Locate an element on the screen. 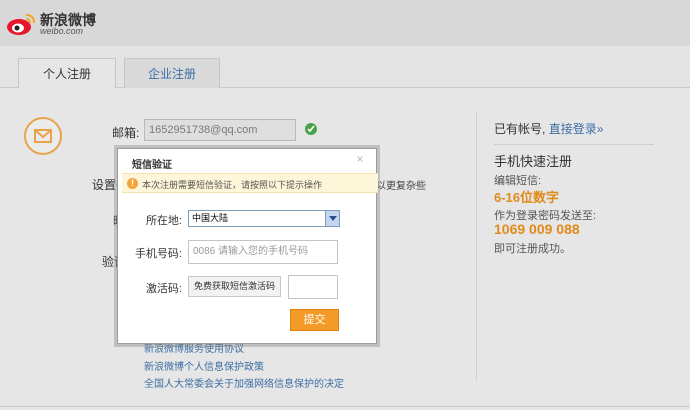 This screenshot has height=410, width=690. direct-login-link: 直接登录» is located at coordinates (576, 129).